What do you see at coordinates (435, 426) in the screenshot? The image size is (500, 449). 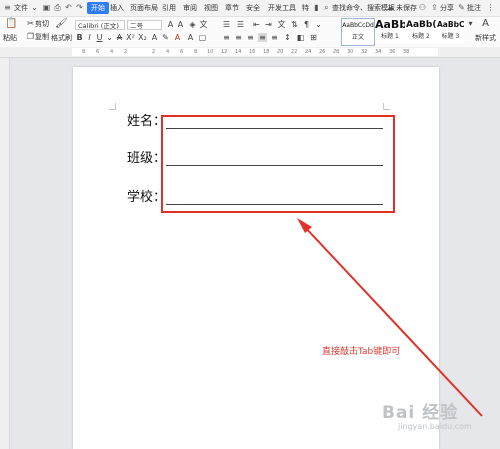 I see `watermark-url: jingyan.baidu.com` at bounding box center [435, 426].